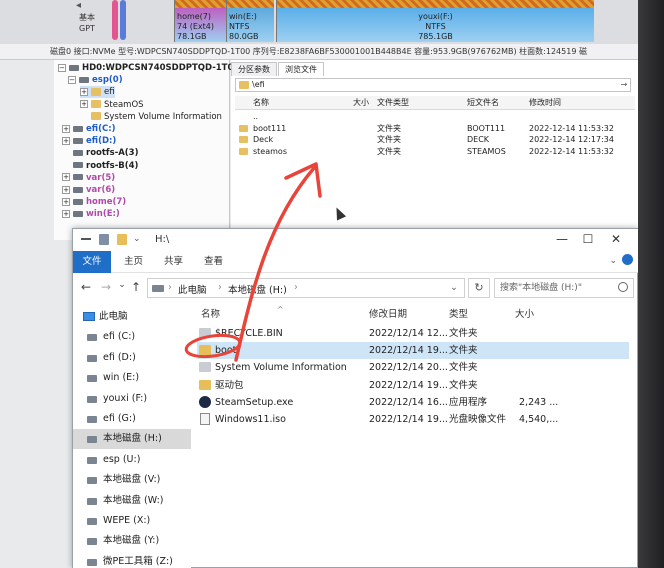 Image resolution: width=664 pixels, height=568 pixels. I want to click on tab-share: 共享, so click(173, 262).